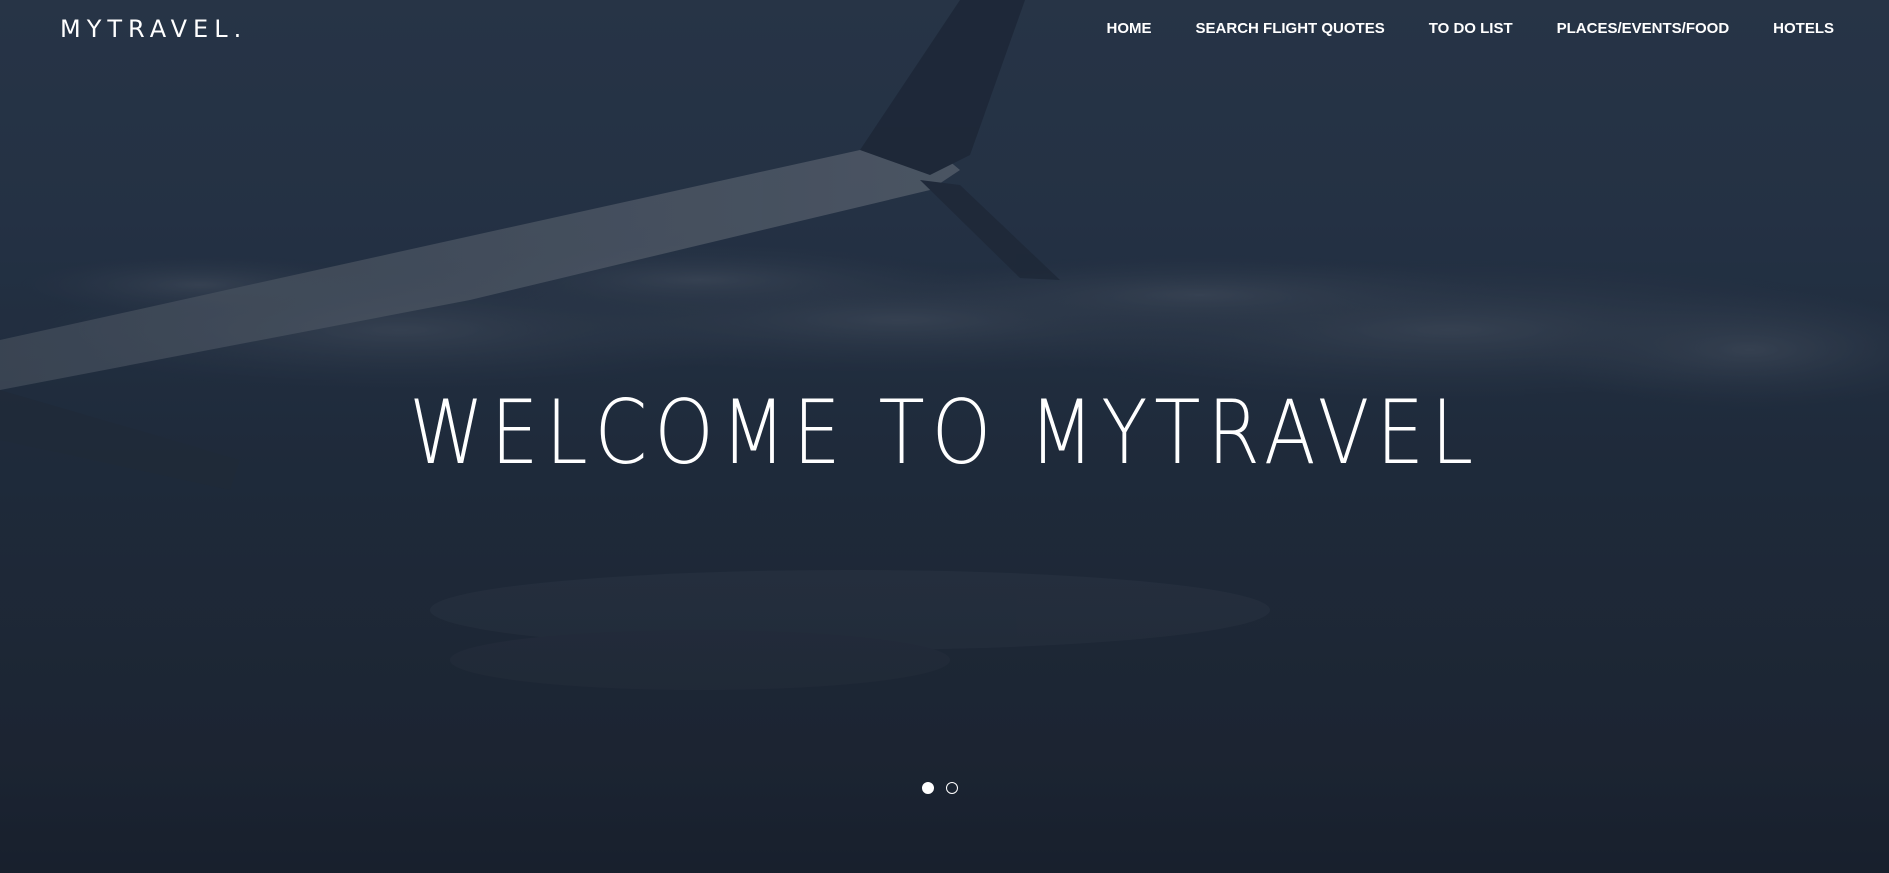 Image resolution: width=1889 pixels, height=873 pixels. Describe the element at coordinates (940, 788) in the screenshot. I see `carousel-indicators` at that location.